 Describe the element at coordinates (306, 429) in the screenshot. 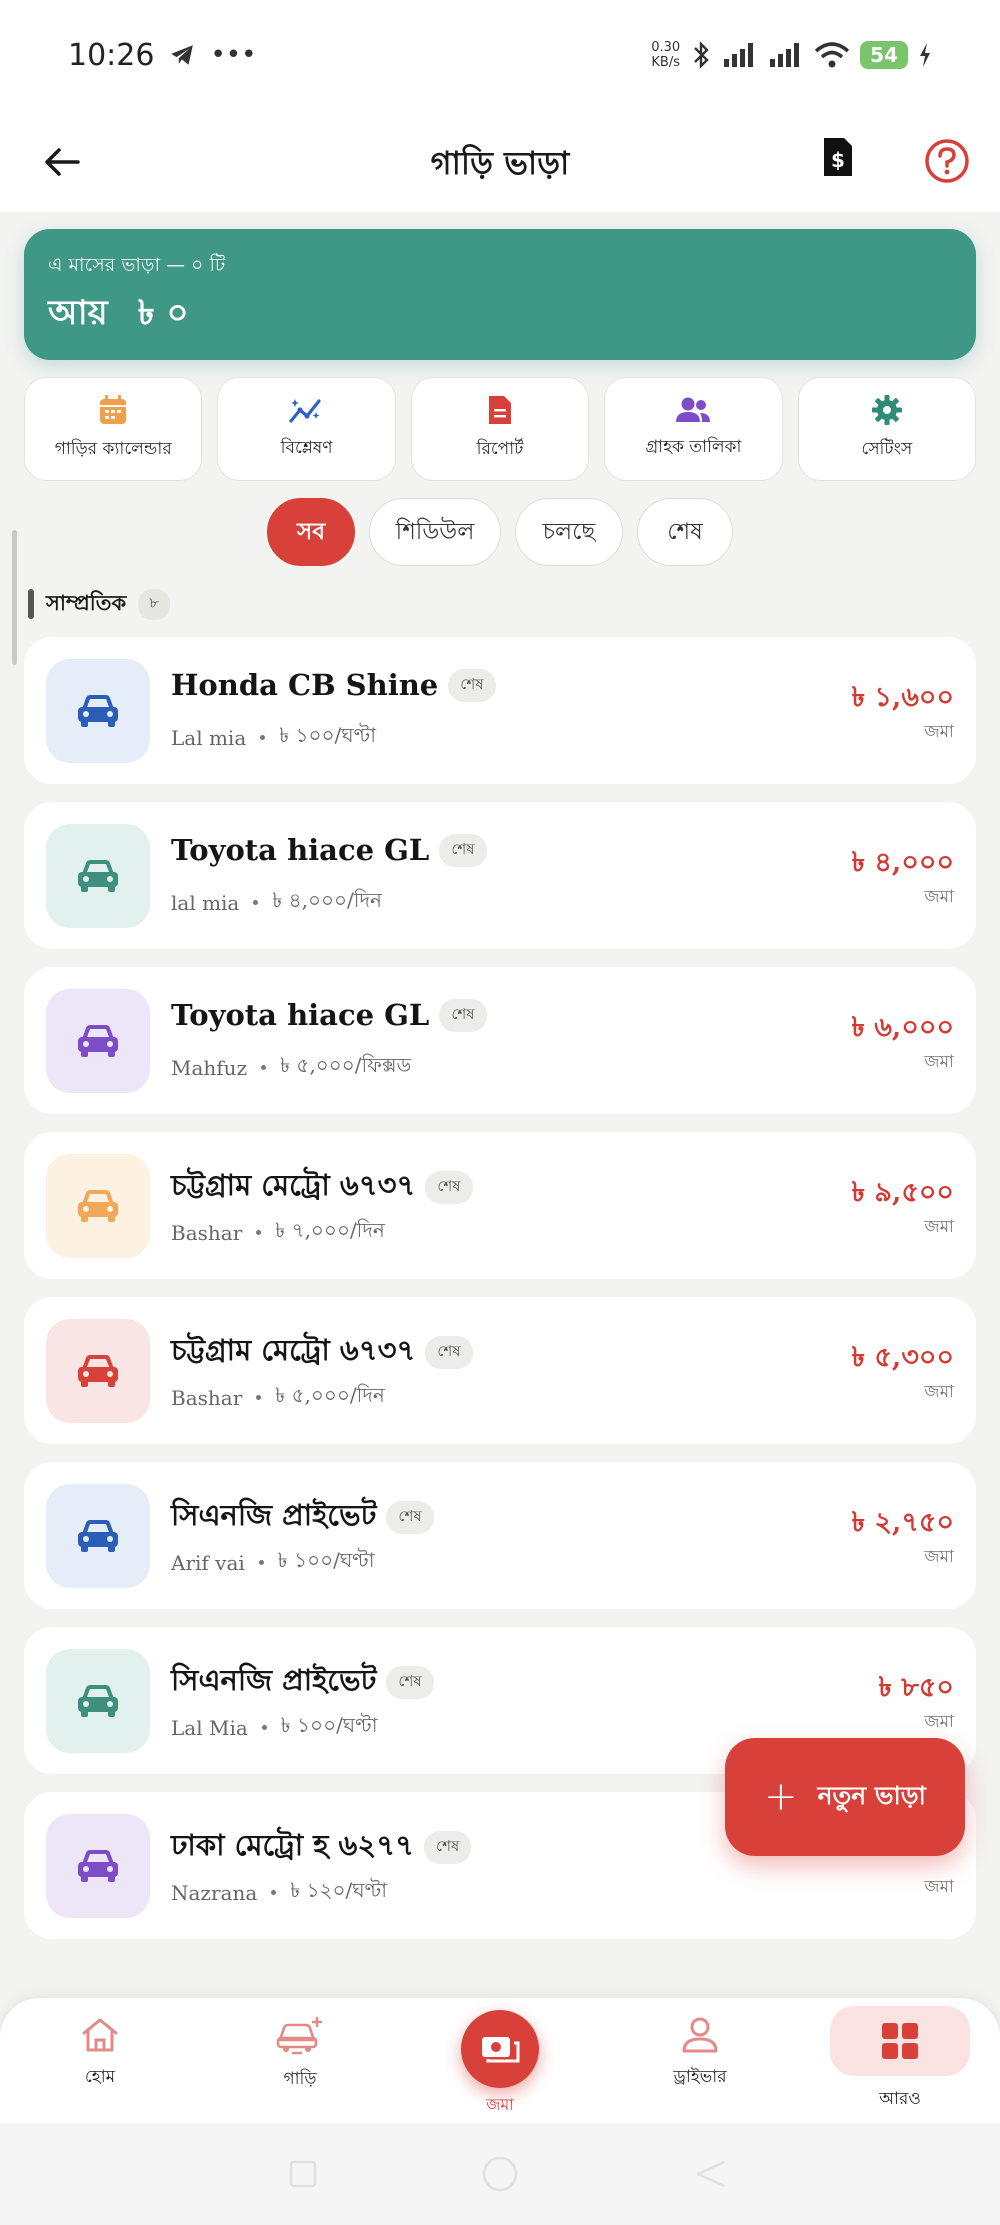

I see `analytics-button: বিশ্লেষণ` at that location.